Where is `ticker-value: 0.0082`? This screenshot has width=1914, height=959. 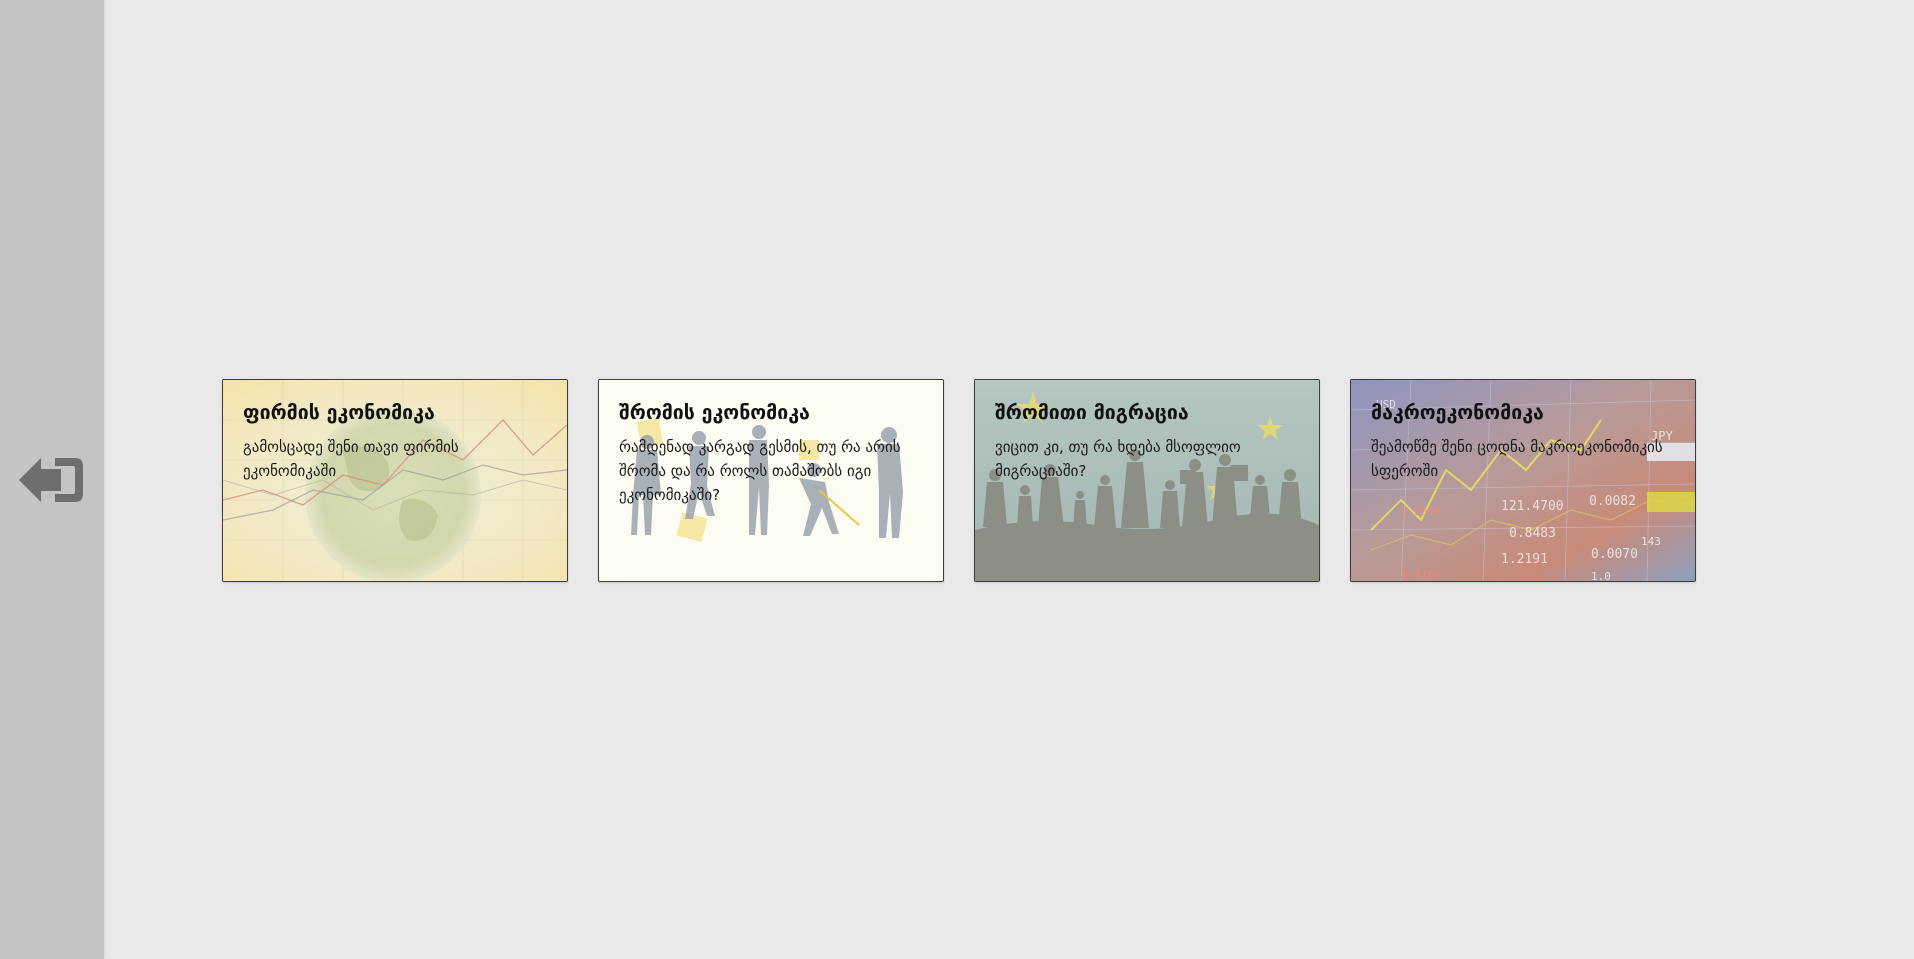
ticker-value: 0.0082 is located at coordinates (1612, 501).